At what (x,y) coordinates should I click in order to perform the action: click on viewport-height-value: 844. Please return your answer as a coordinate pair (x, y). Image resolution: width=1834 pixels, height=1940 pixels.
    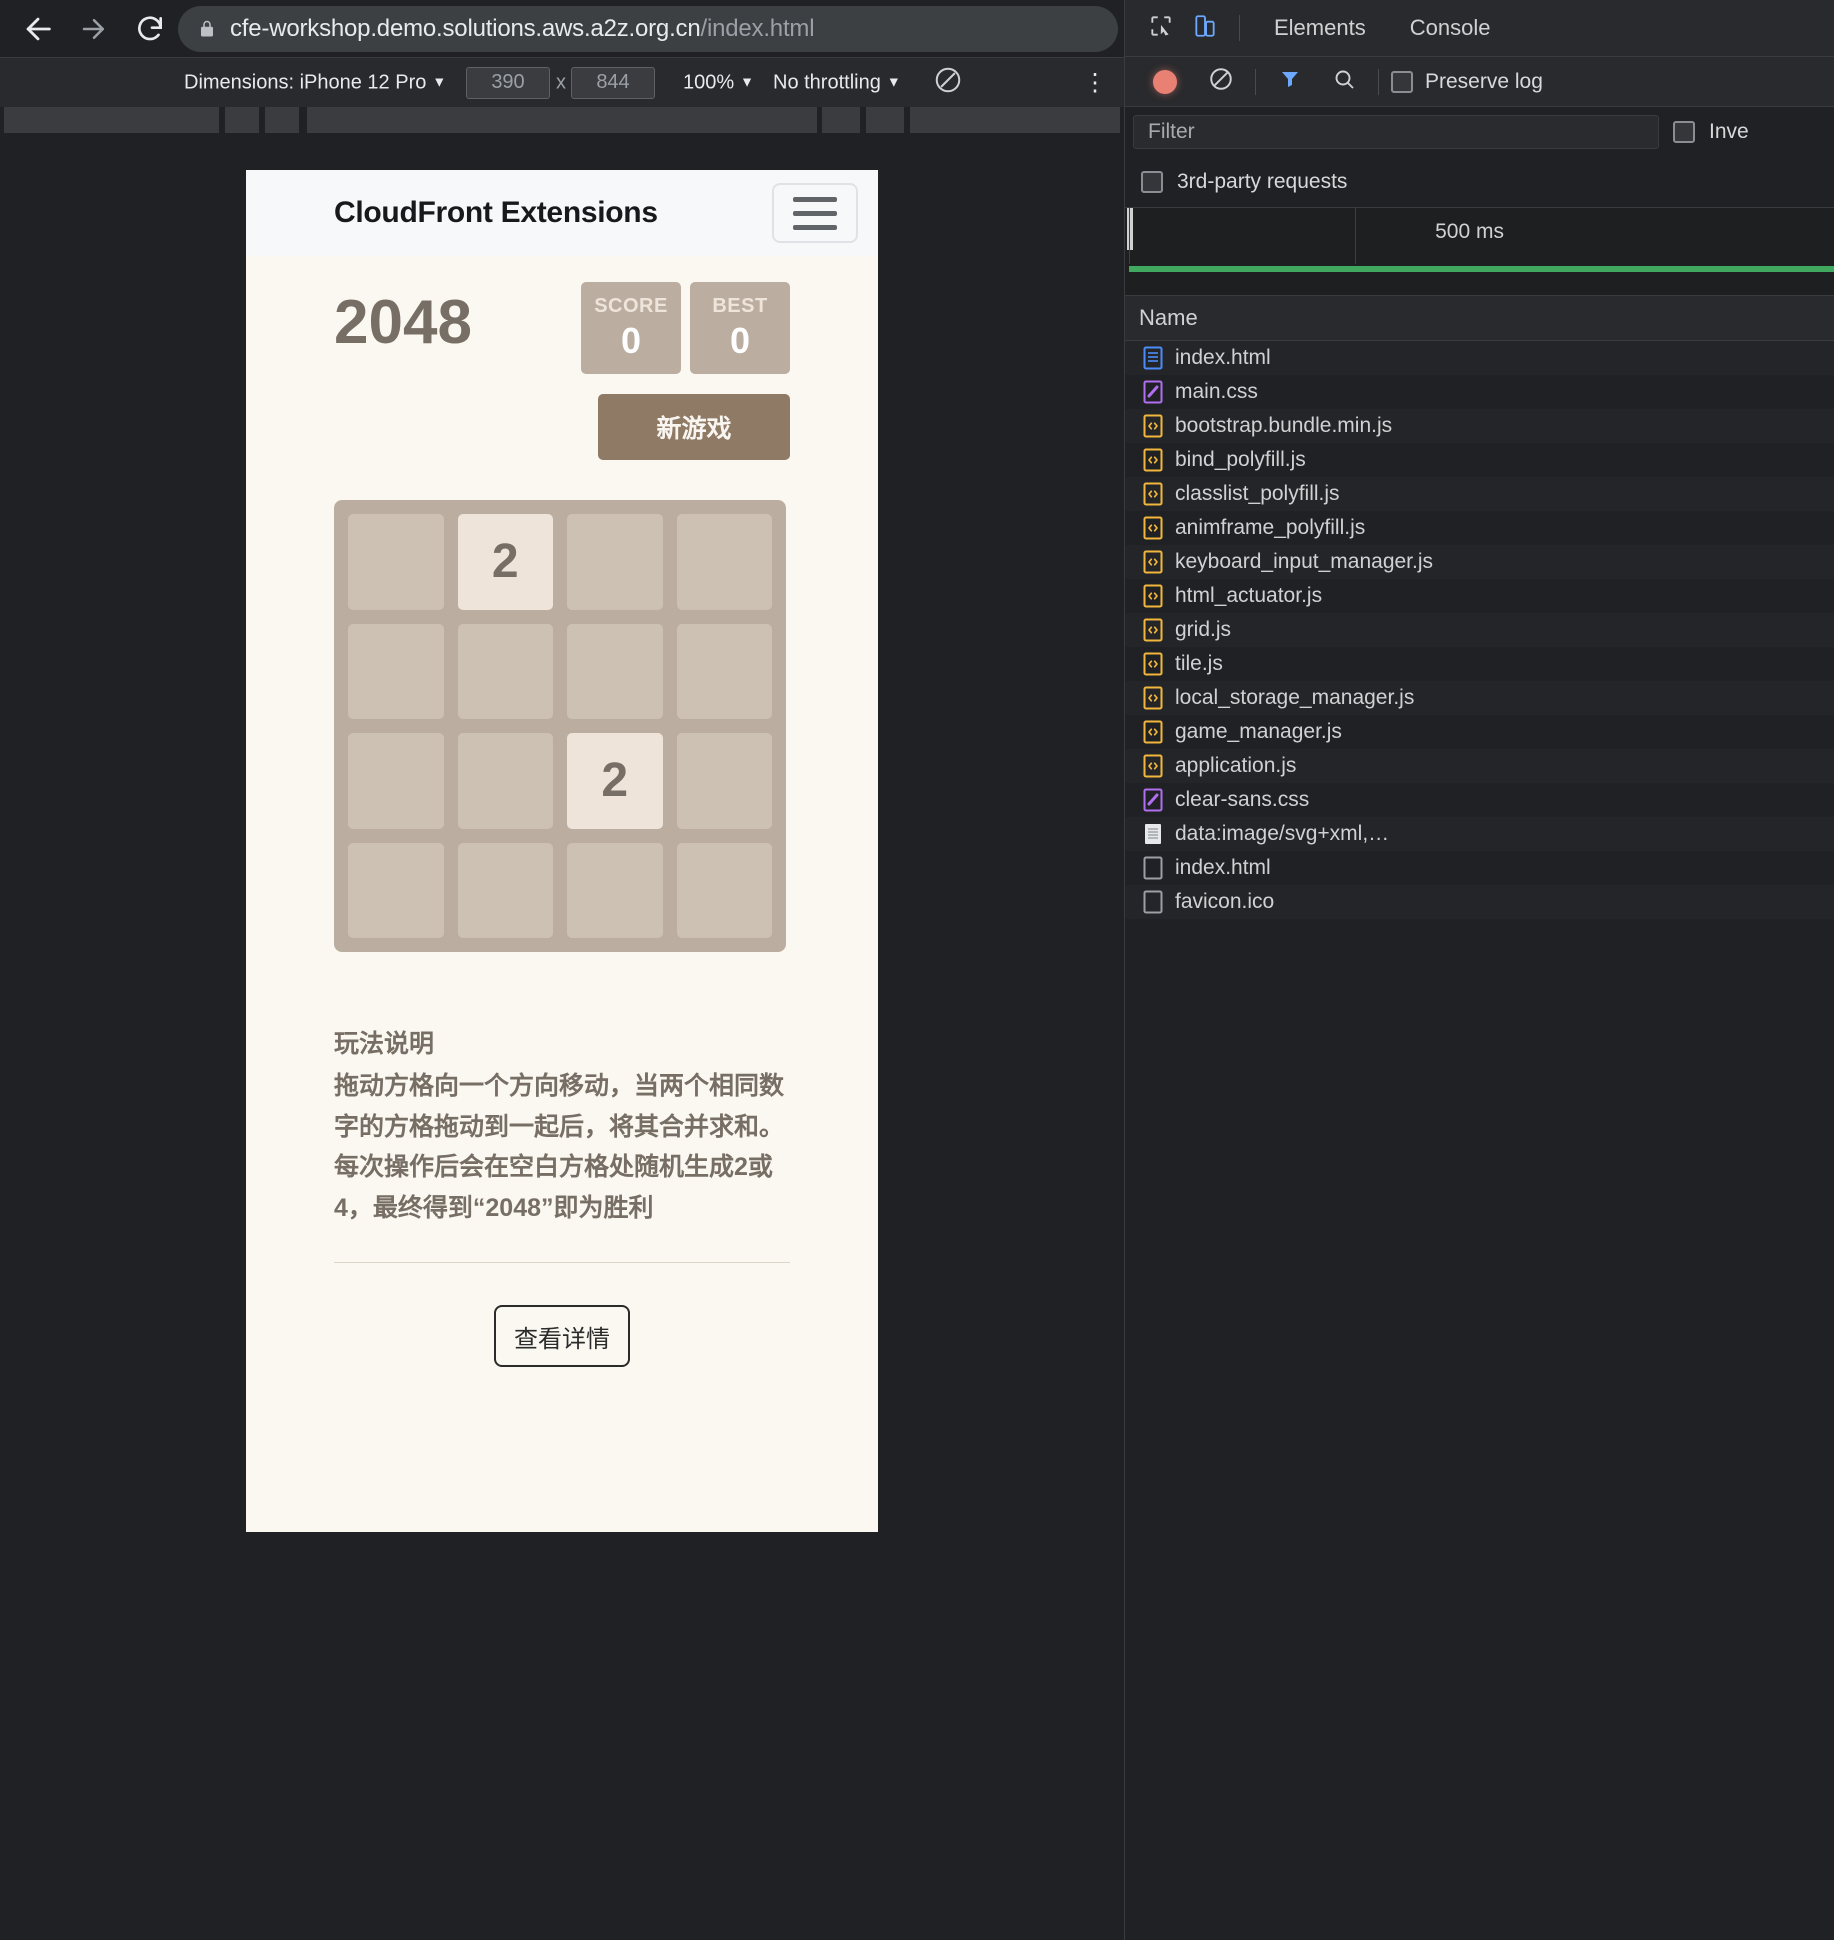
    Looking at the image, I should click on (613, 82).